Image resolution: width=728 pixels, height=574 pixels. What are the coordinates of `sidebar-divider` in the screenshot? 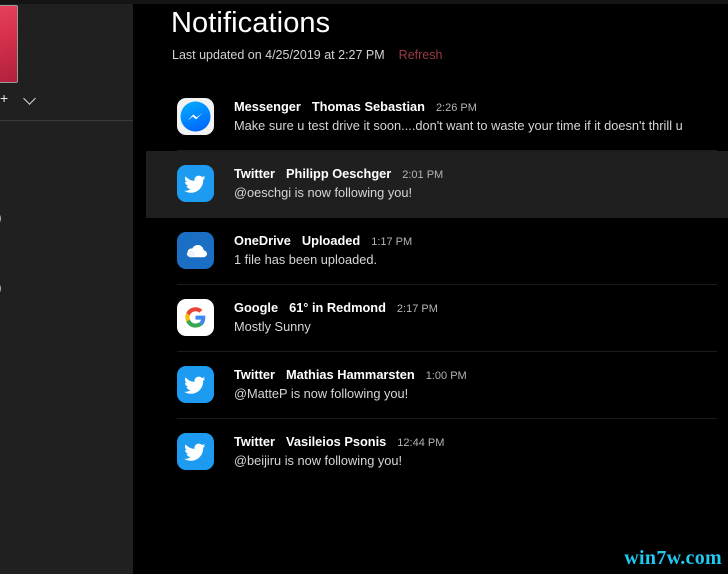 It's located at (66, 120).